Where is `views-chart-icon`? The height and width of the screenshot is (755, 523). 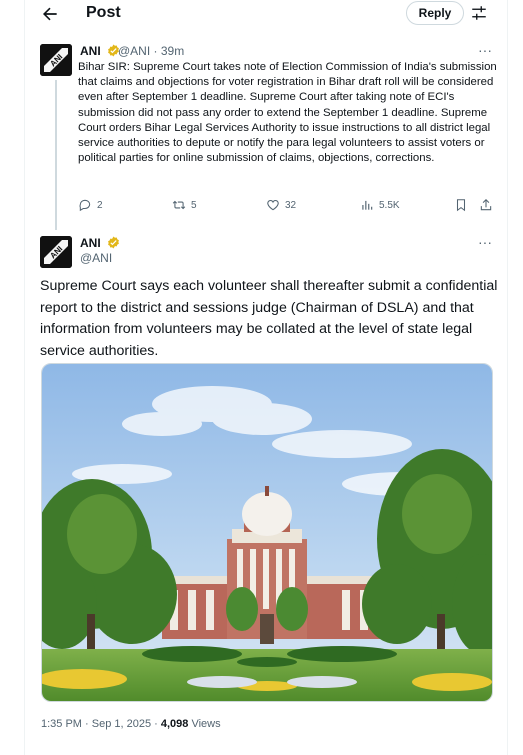
views-chart-icon is located at coordinates (367, 205).